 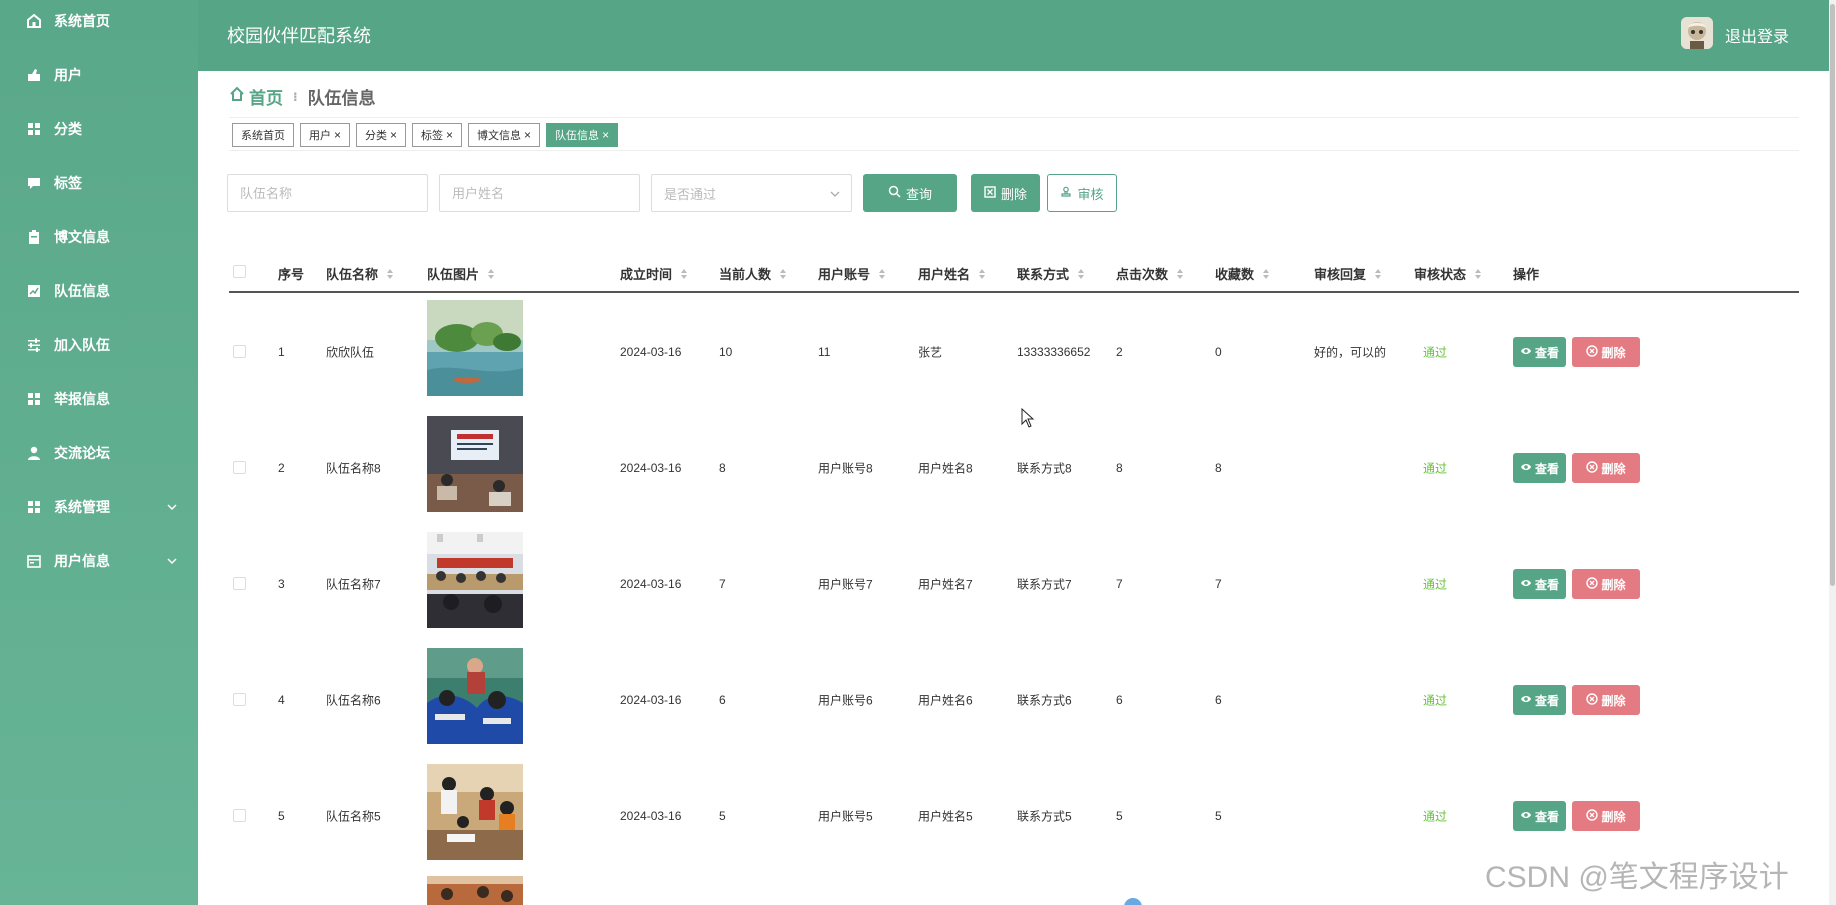 What do you see at coordinates (753, 273) in the screenshot?
I see `column-header: 当前人数` at bounding box center [753, 273].